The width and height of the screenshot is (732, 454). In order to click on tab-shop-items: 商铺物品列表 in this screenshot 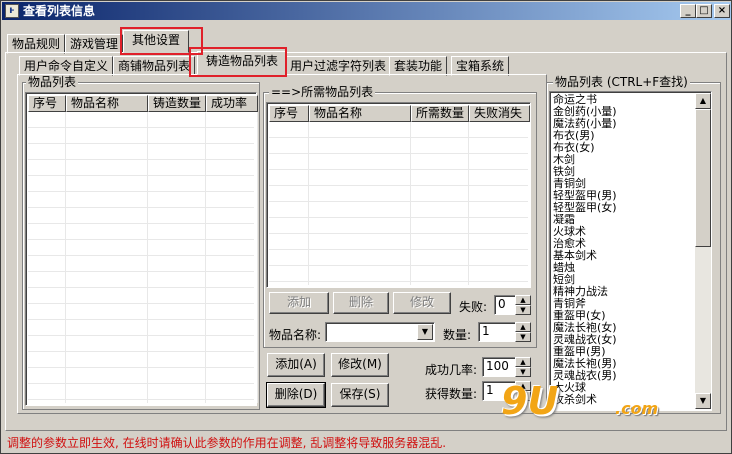, I will do `click(154, 66)`.